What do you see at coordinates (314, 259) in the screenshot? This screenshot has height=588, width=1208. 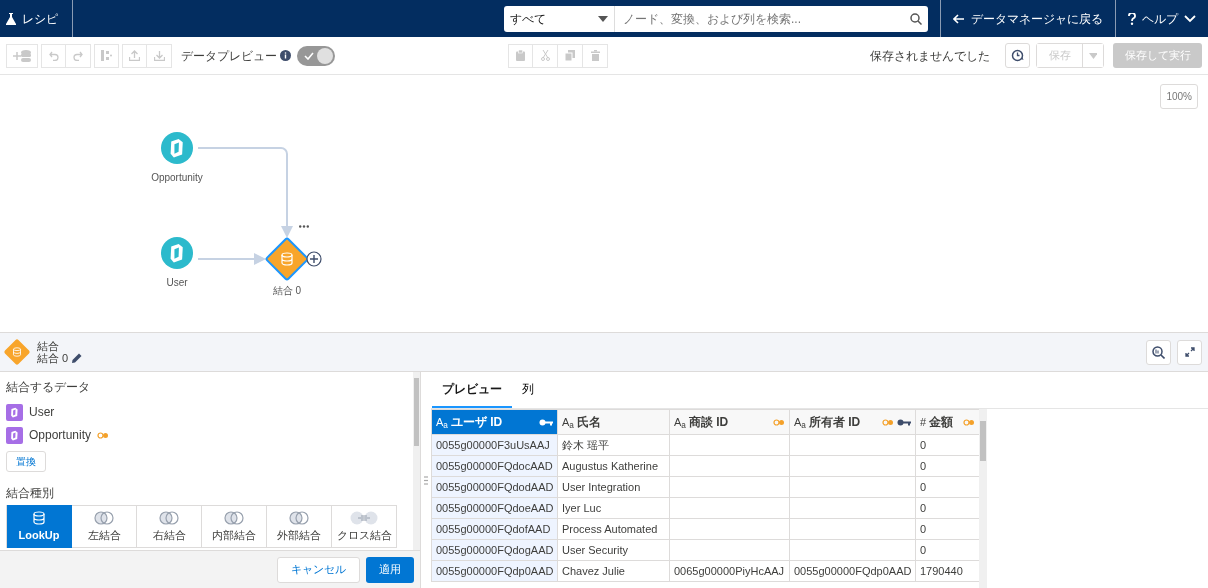 I see `add-node-icon` at bounding box center [314, 259].